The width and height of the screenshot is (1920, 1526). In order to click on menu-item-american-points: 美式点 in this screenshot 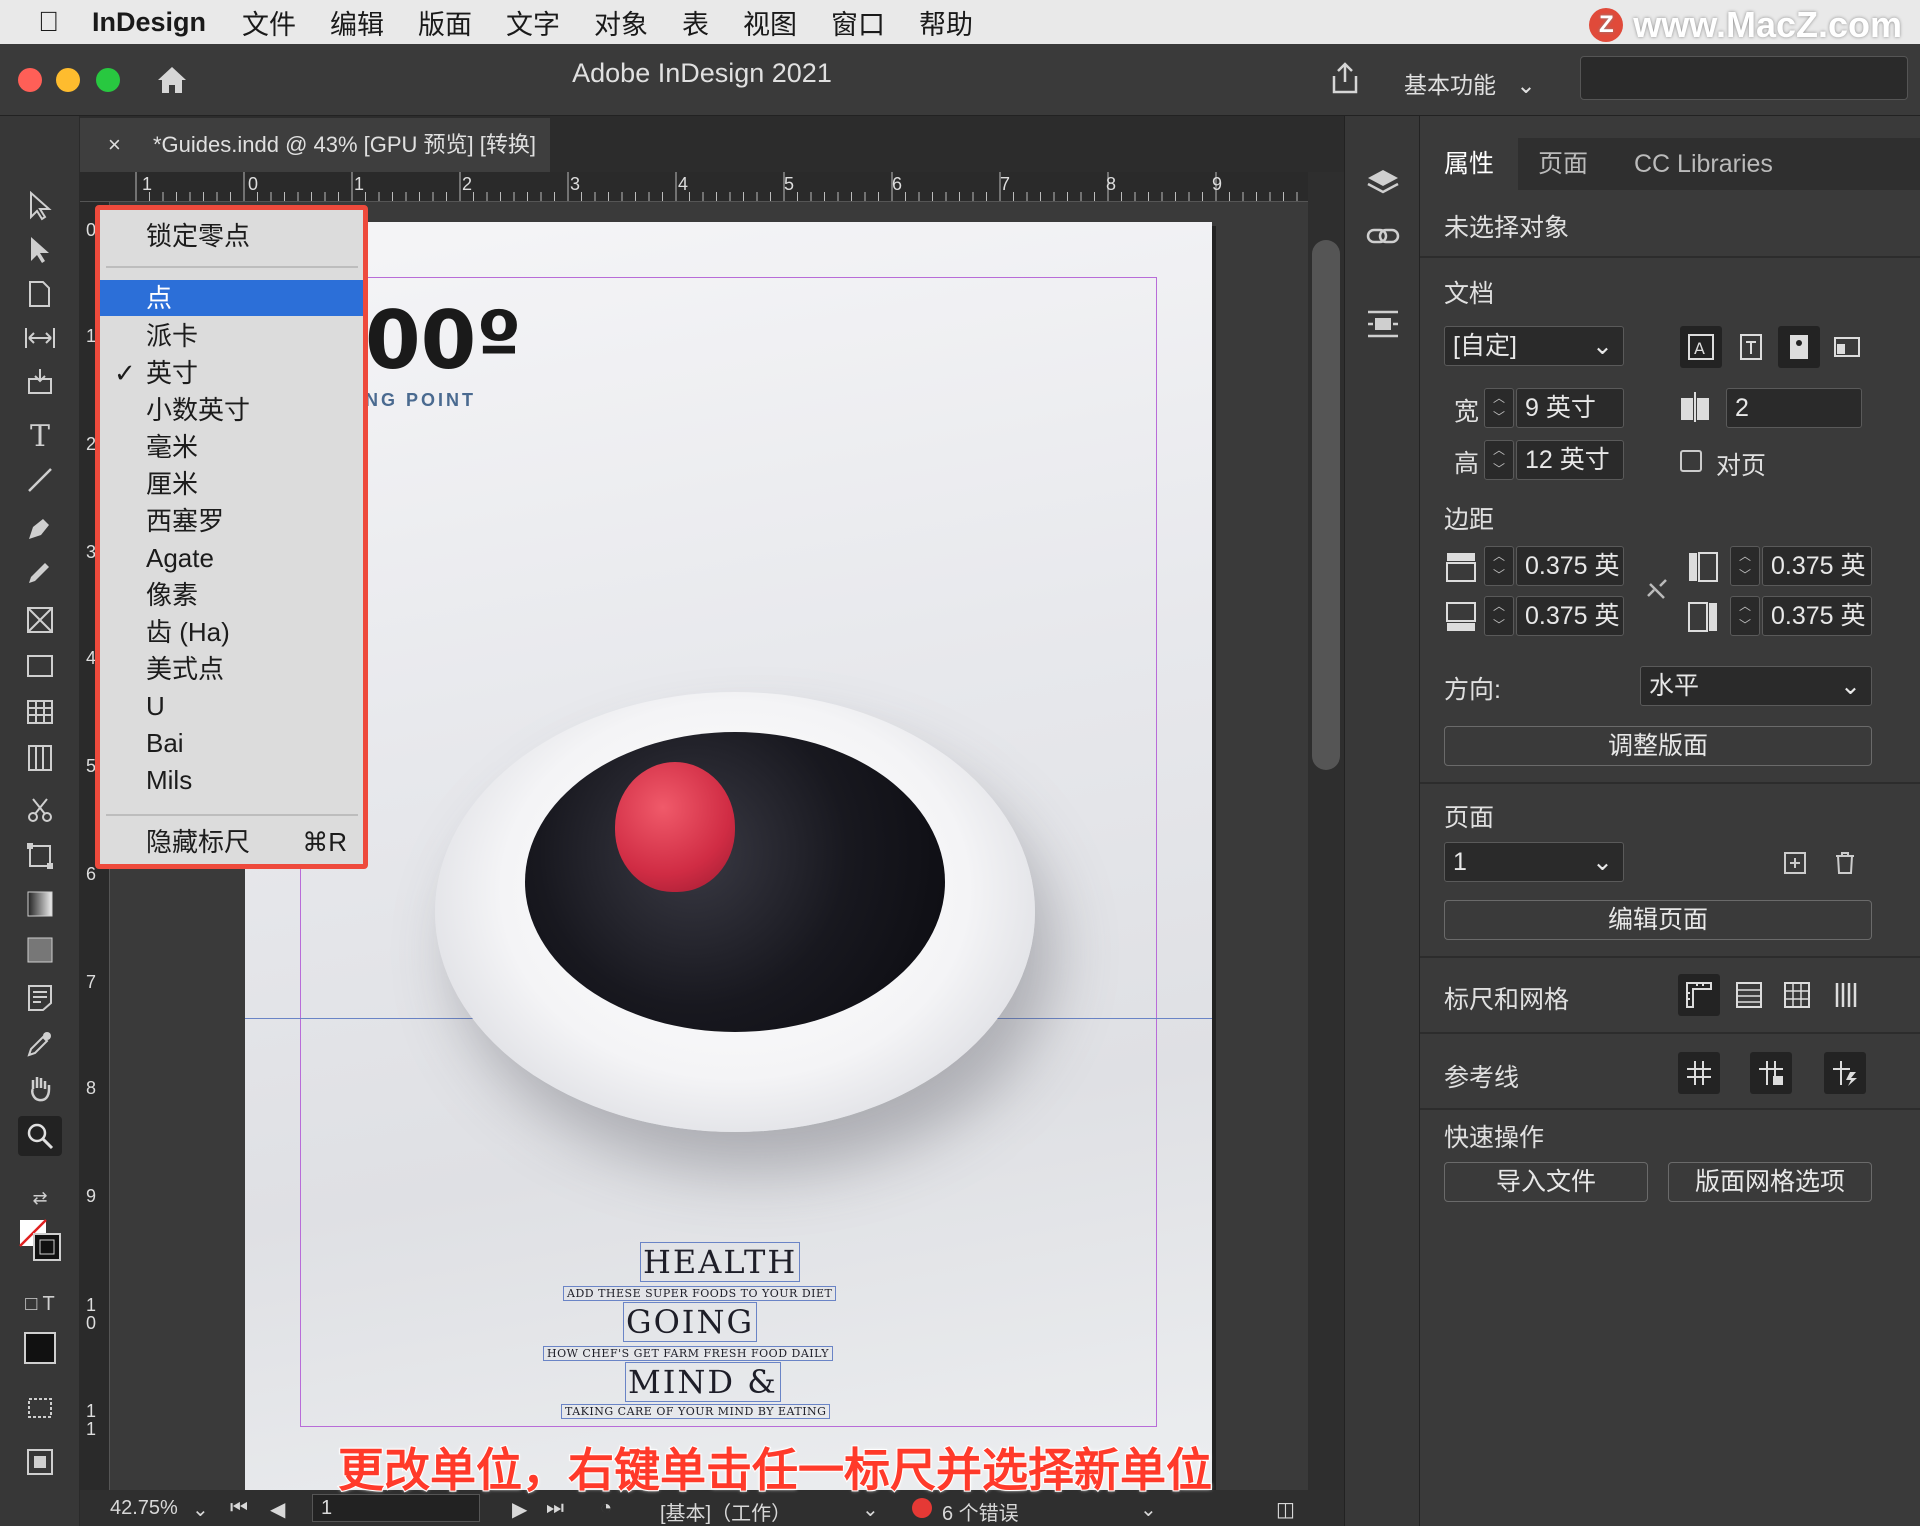, I will do `click(231, 669)`.